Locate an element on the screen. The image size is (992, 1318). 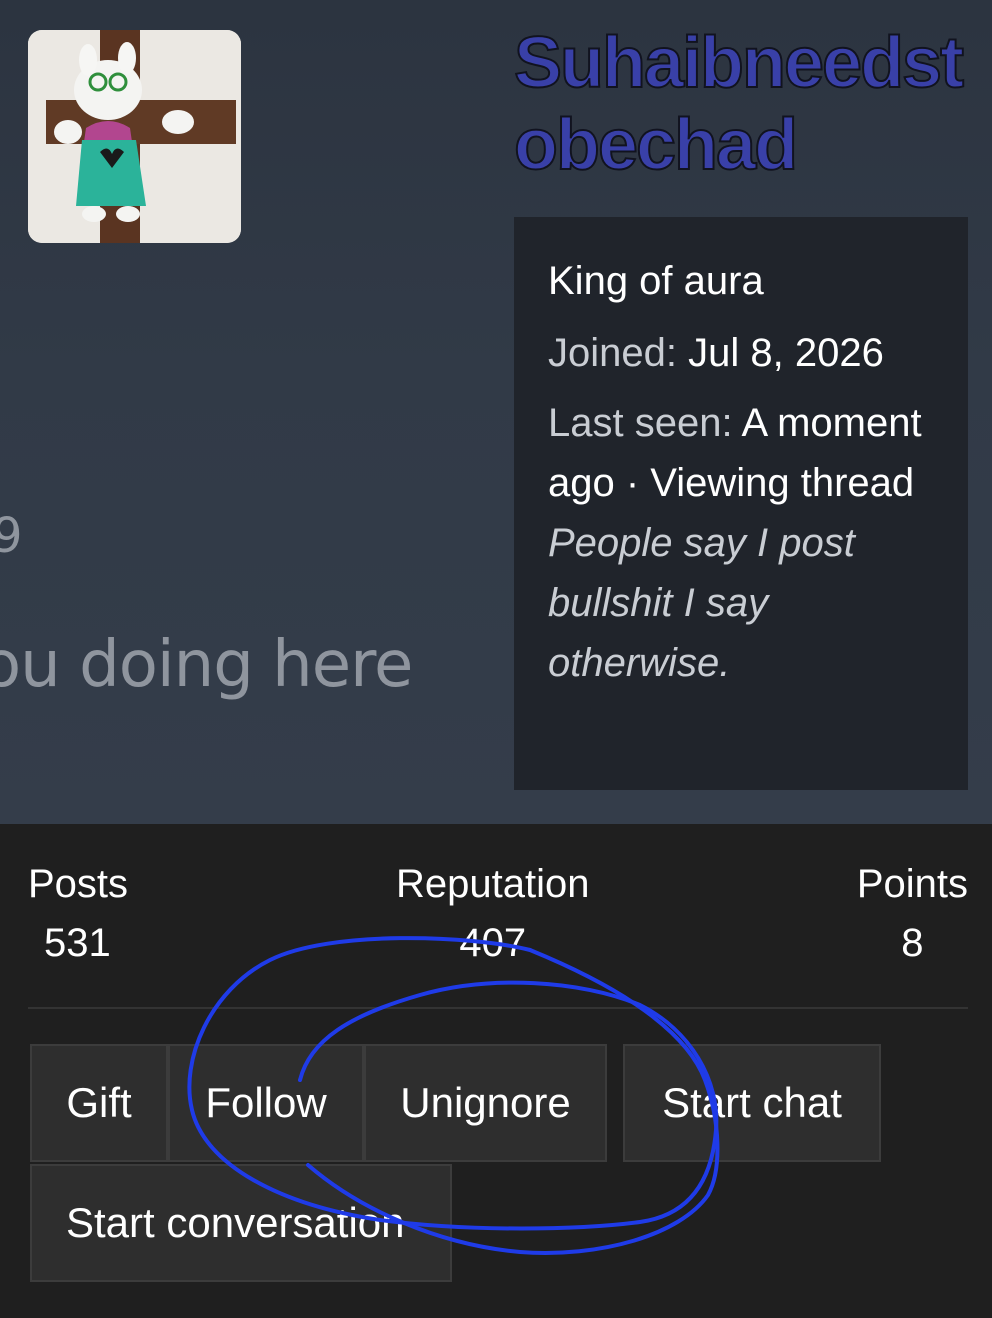
posts-label: Posts is located at coordinates (78, 884).